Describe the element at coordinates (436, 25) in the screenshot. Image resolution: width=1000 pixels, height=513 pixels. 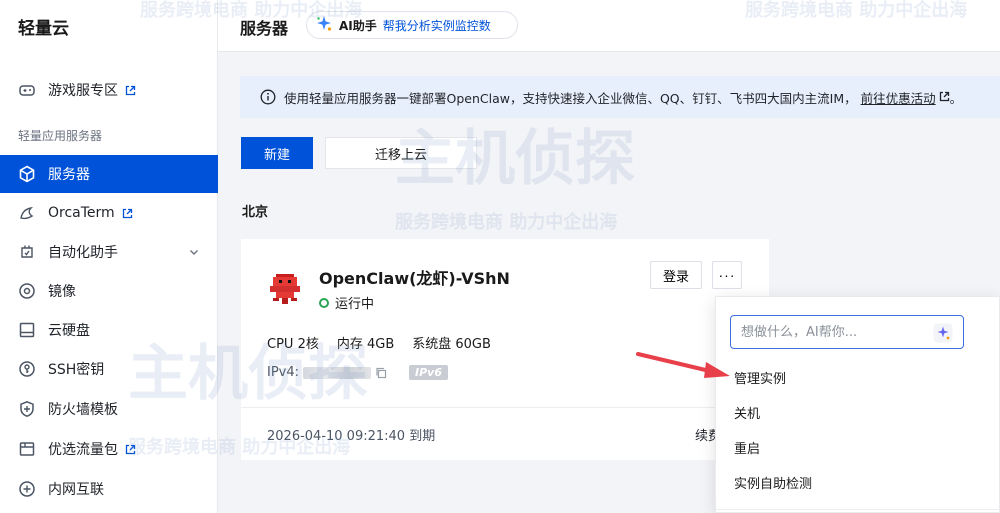
I see `ai-assistant-hint: 帮我分析实例监控数` at that location.